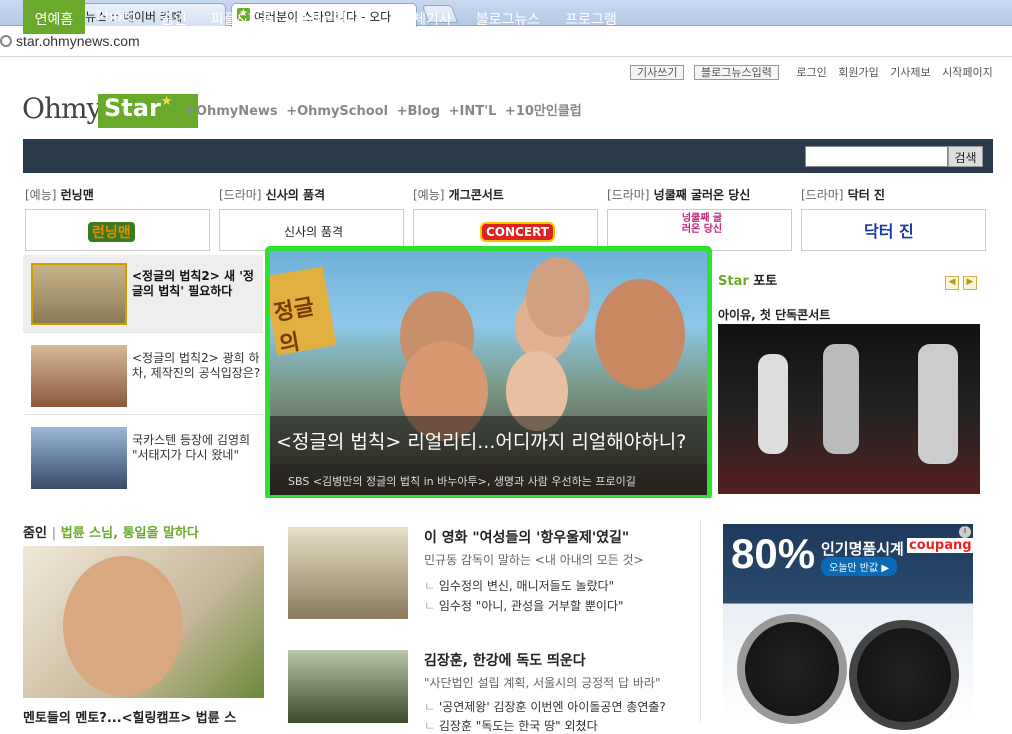 This screenshot has height=734, width=1012. I want to click on list-item: <정글의 법칙2> 광희 하차, 제작진의 공식입장은?, so click(143, 376).